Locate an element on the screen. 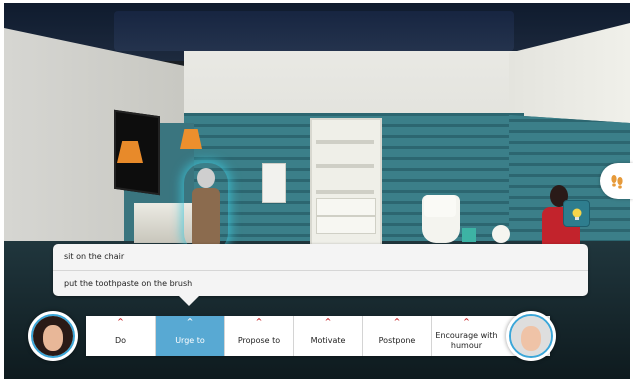 The width and height of the screenshot is (633, 383). lightbulb-icon is located at coordinates (576, 214).